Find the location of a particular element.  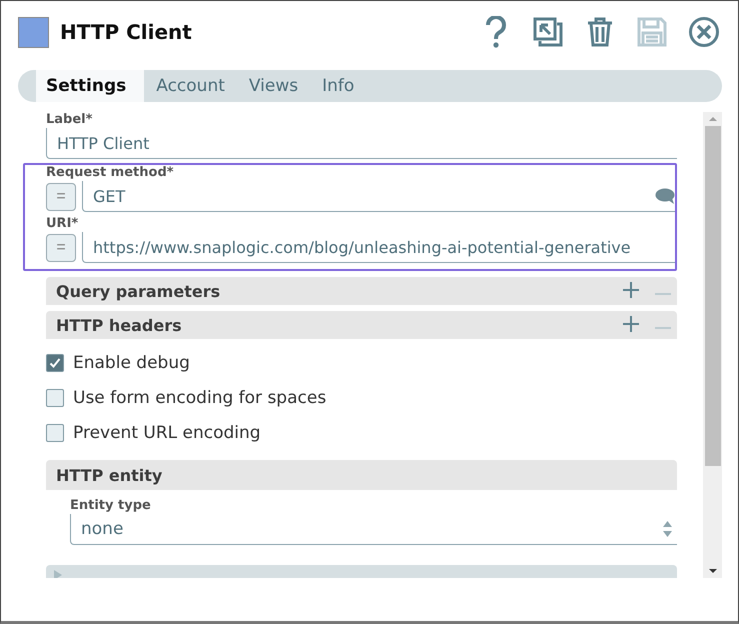

help-icon is located at coordinates (496, 32).